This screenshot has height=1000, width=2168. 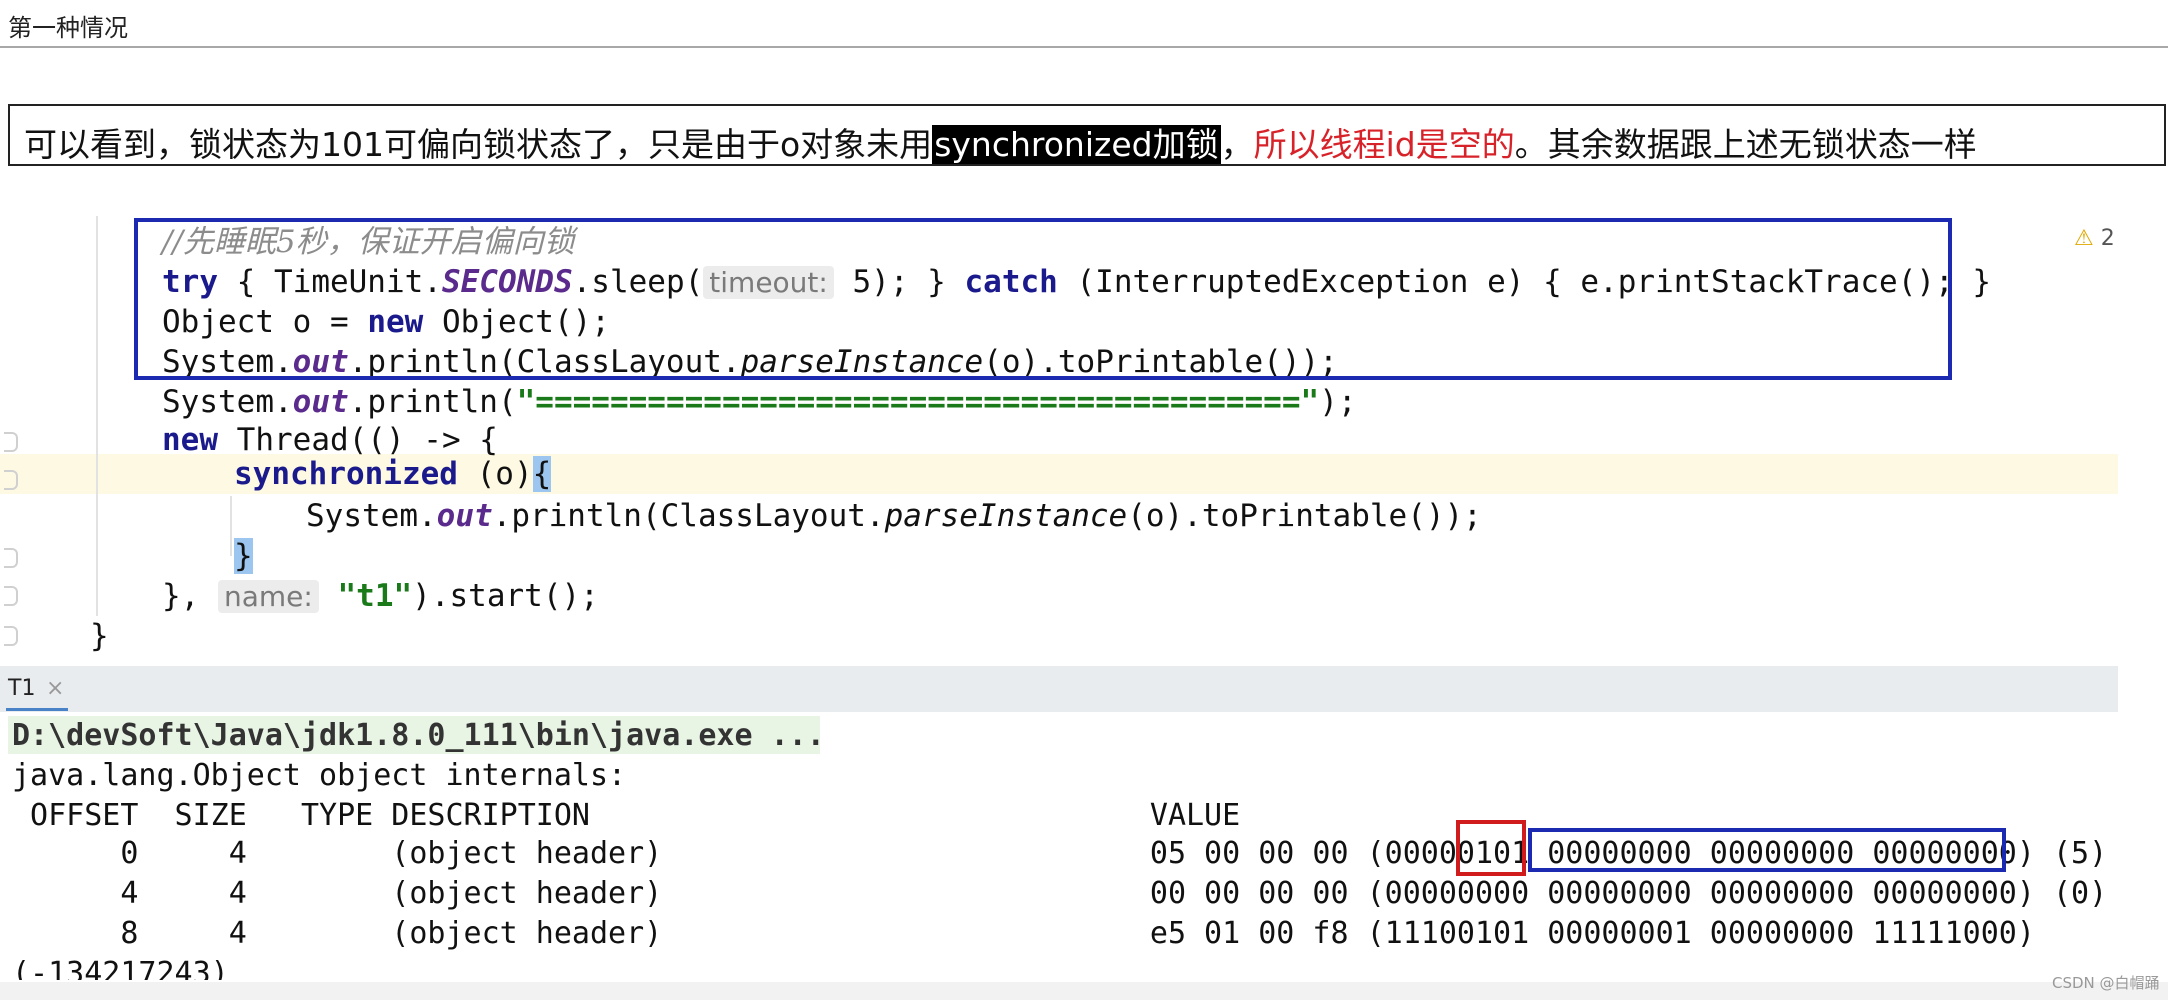 I want to click on warning-indicator: ⚠ 2, so click(x=2094, y=238).